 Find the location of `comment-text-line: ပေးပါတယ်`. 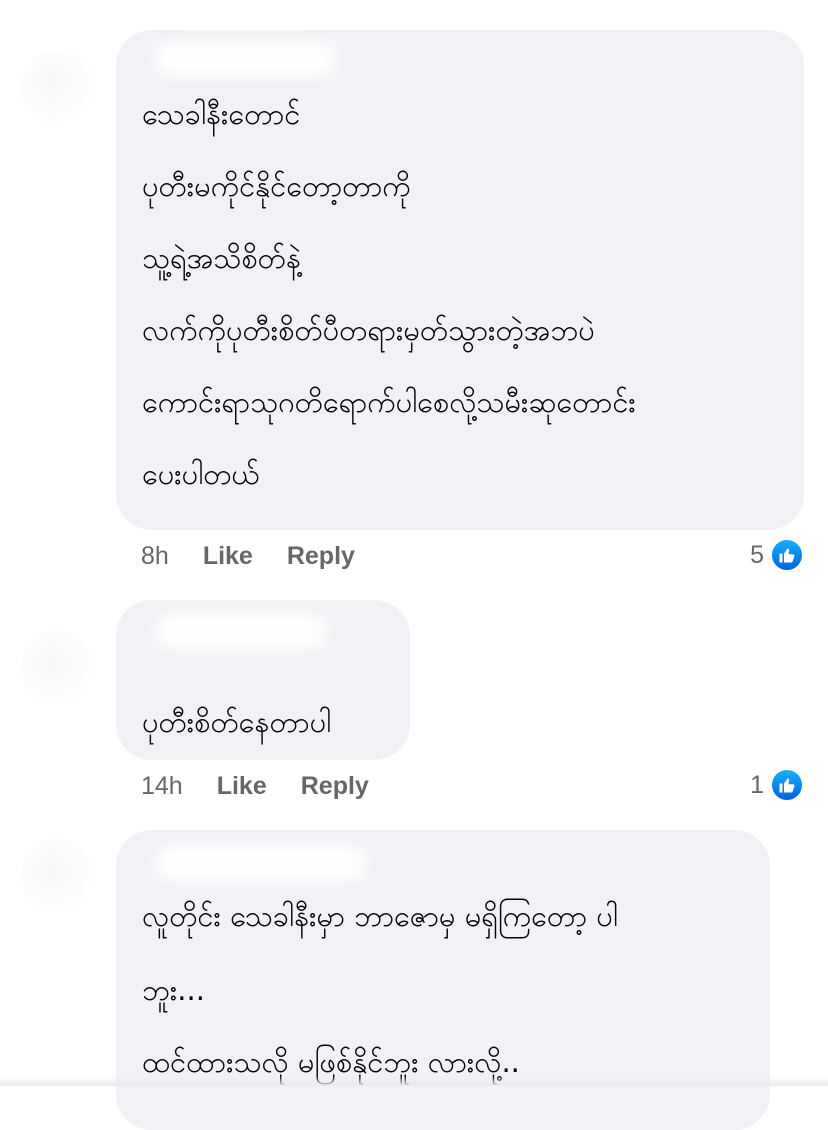

comment-text-line: ပေးပါတယ် is located at coordinates (201, 474).